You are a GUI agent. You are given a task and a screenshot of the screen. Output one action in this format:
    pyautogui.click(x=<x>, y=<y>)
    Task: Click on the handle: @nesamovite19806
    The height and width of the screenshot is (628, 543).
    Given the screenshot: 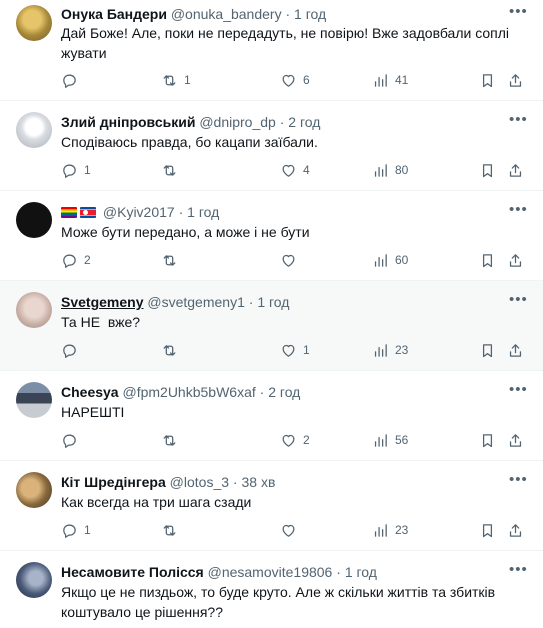 What is the action you would take?
    pyautogui.click(x=270, y=572)
    